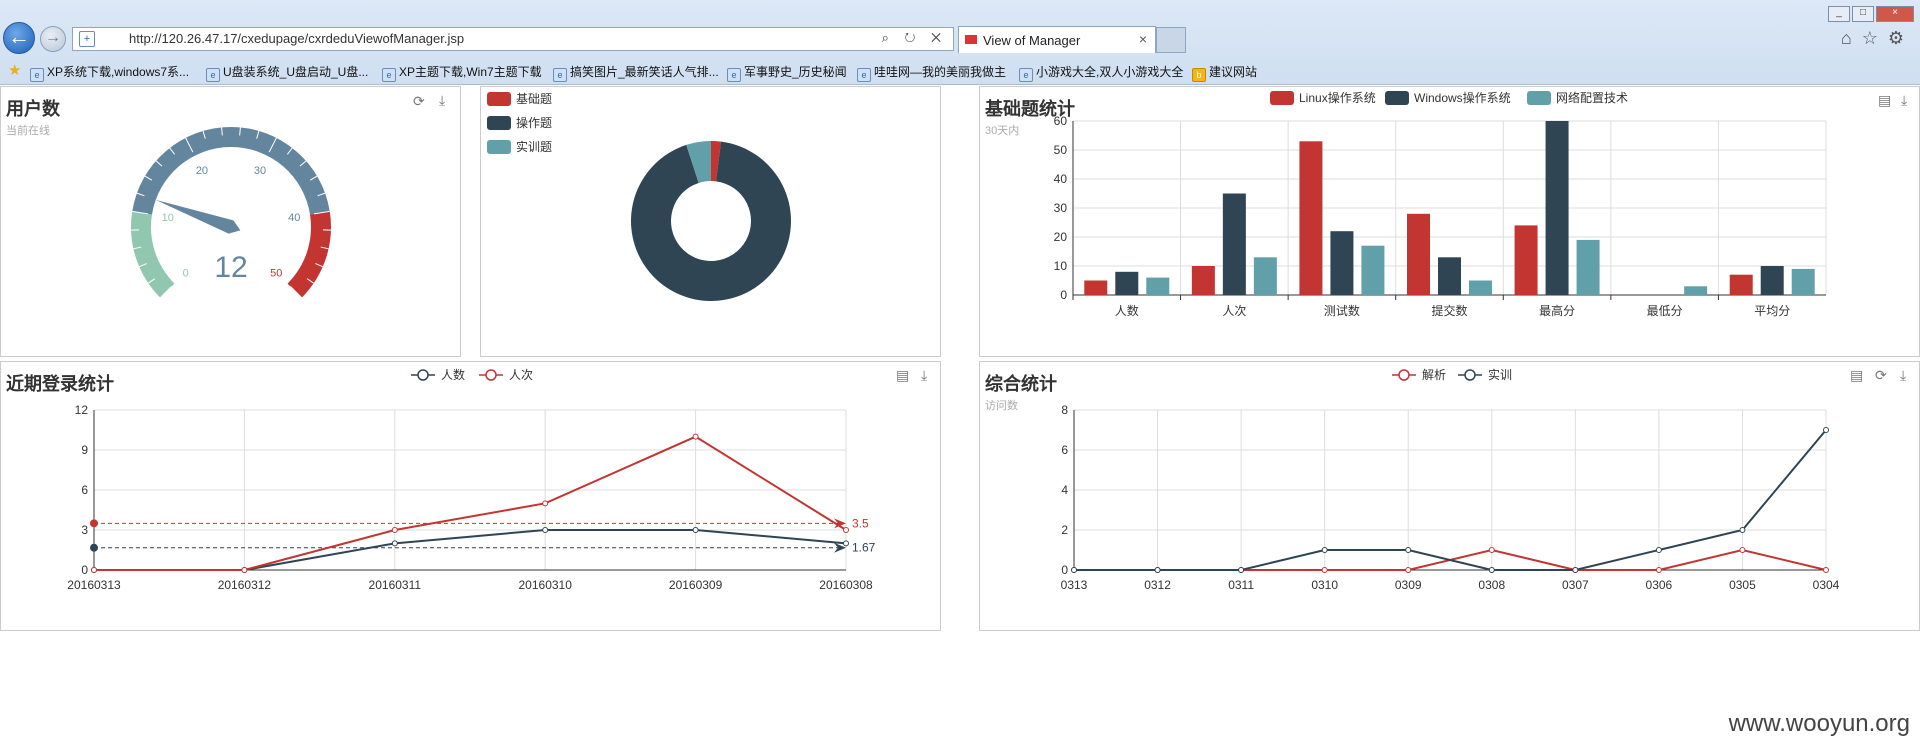 The width and height of the screenshot is (1920, 746). I want to click on gauge-tick-label: 0, so click(186, 273).